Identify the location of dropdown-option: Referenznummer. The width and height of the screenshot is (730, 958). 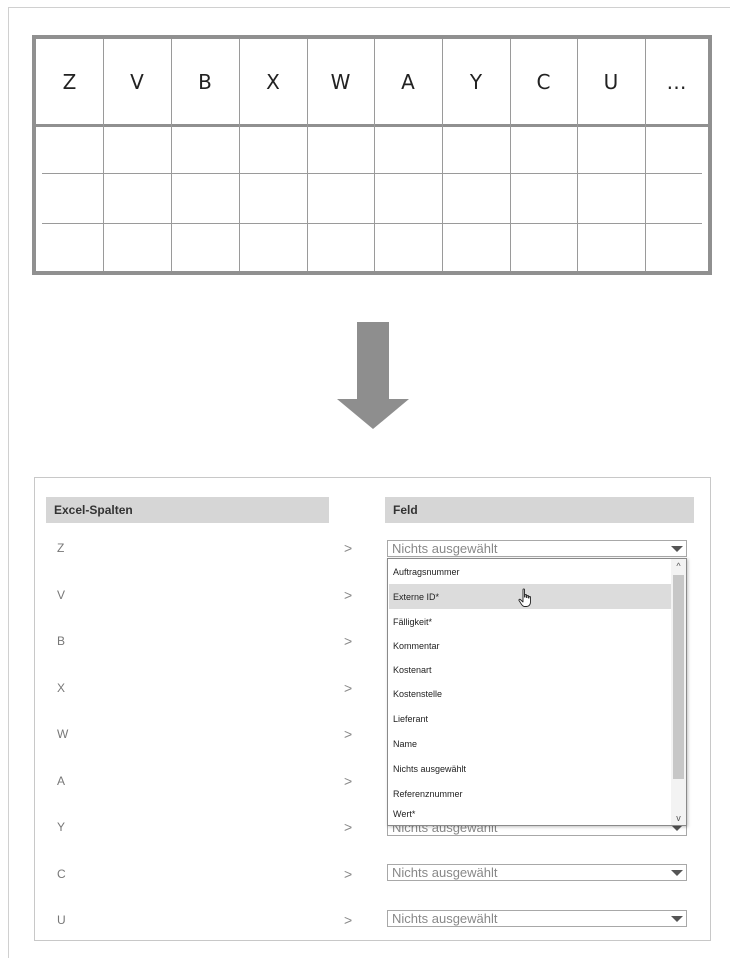
(530, 793).